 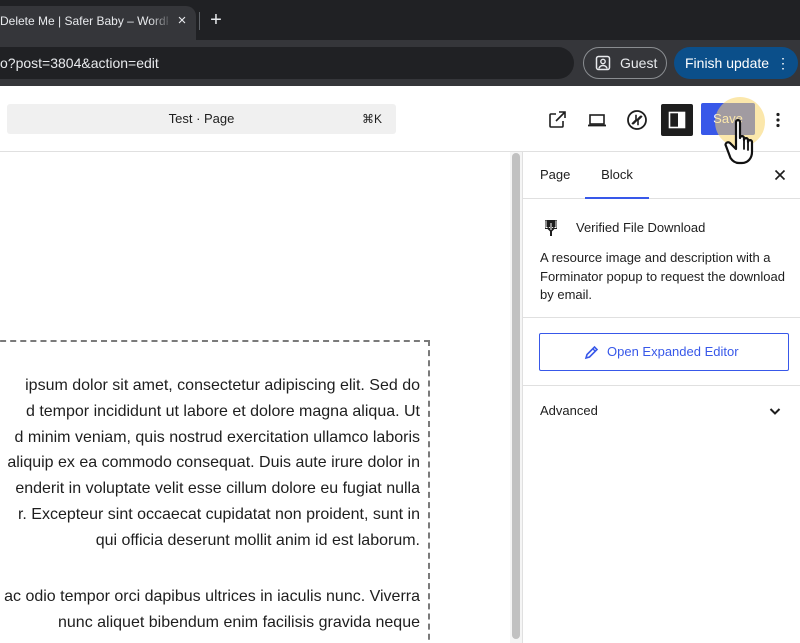 What do you see at coordinates (569, 410) in the screenshot?
I see `advanced-label: Advanced` at bounding box center [569, 410].